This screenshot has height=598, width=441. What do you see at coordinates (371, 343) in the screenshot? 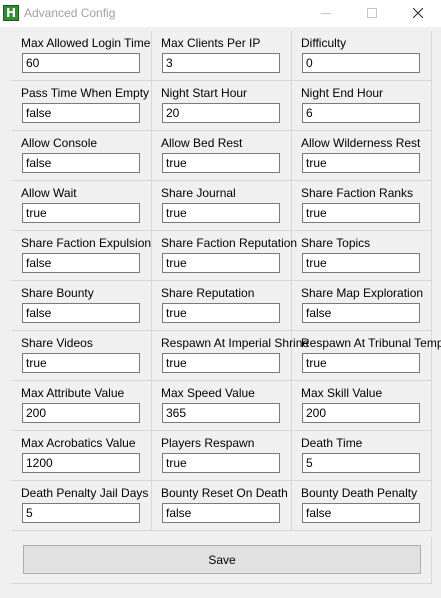
I see `setting-label: Respawn At Tribunal Temple` at bounding box center [371, 343].